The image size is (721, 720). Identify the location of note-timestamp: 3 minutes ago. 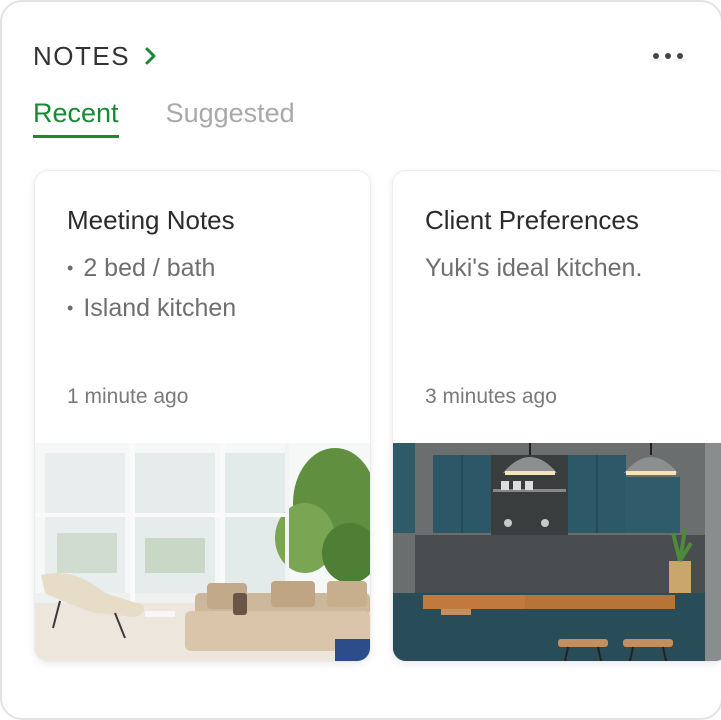
(491, 396).